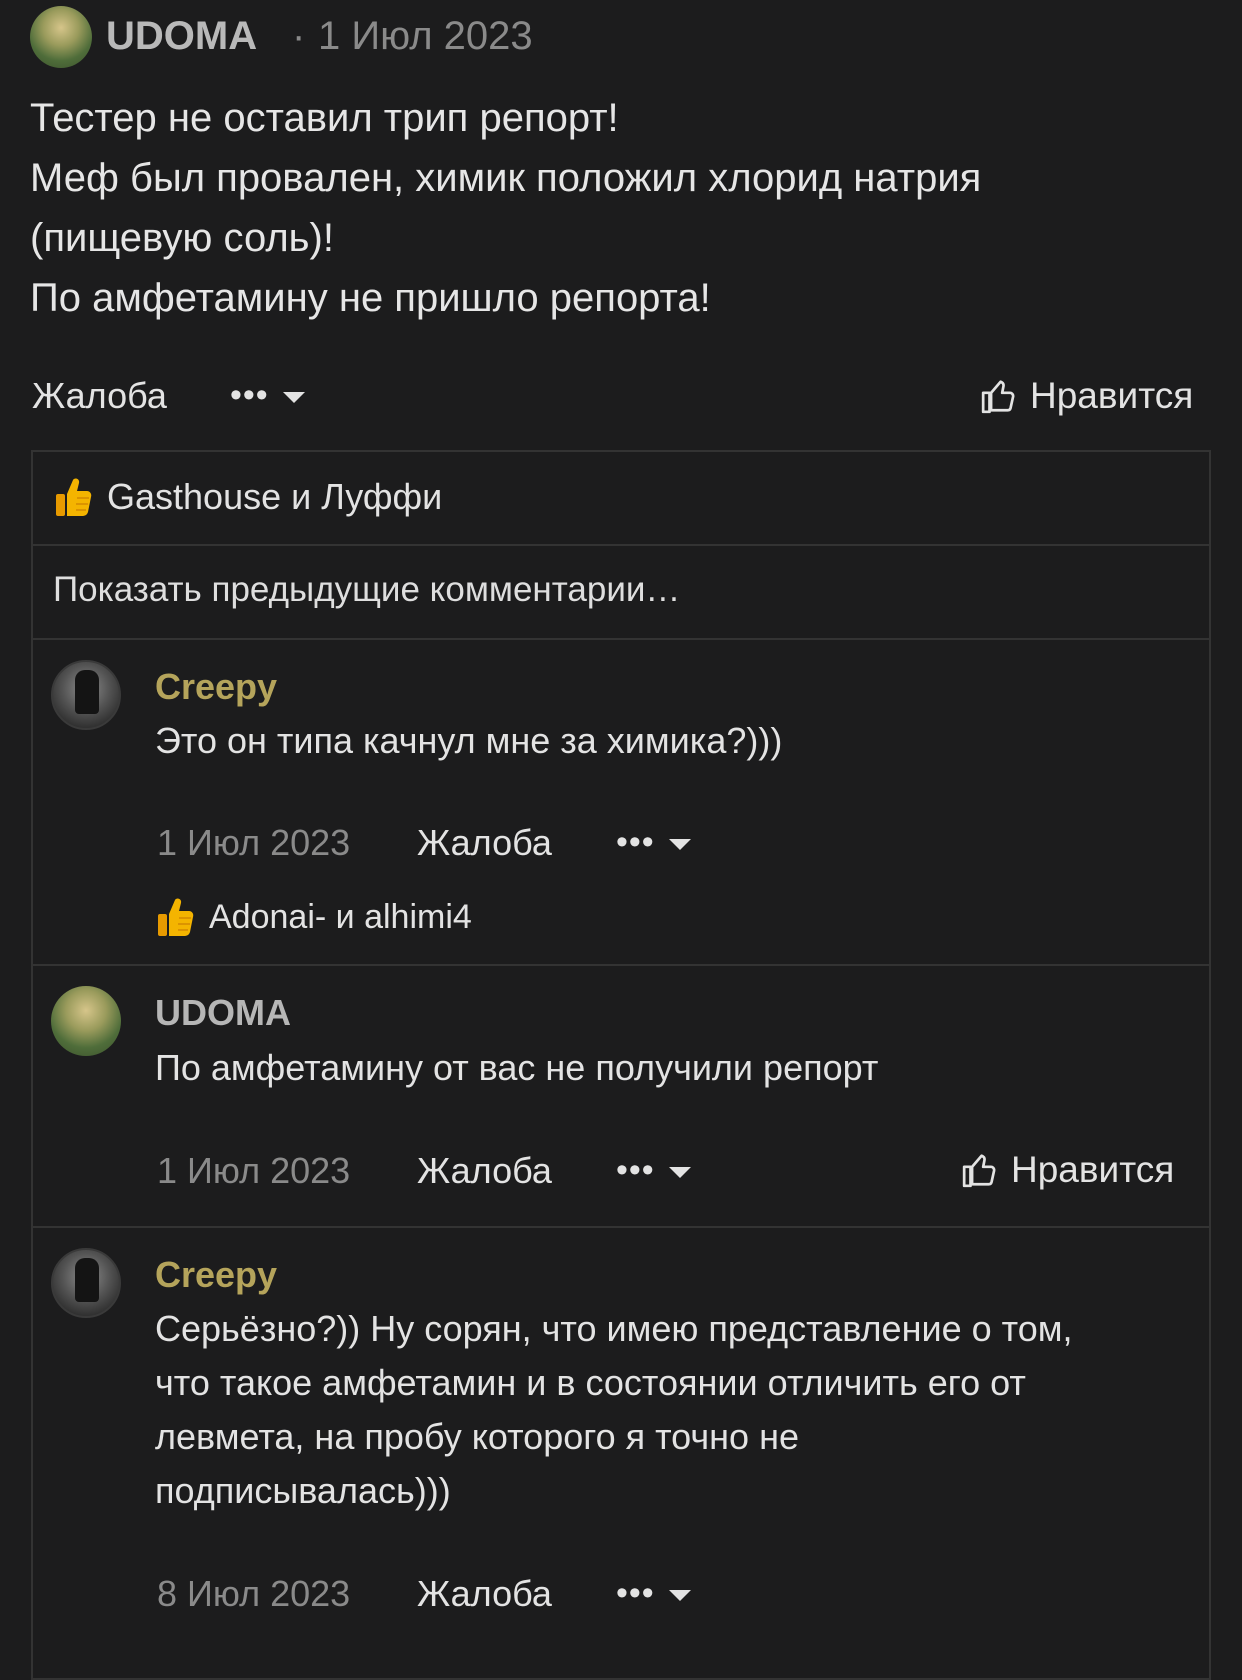 Image resolution: width=1242 pixels, height=1680 pixels. I want to click on comment-reactions: Adonai- и alhimi4, so click(313, 917).